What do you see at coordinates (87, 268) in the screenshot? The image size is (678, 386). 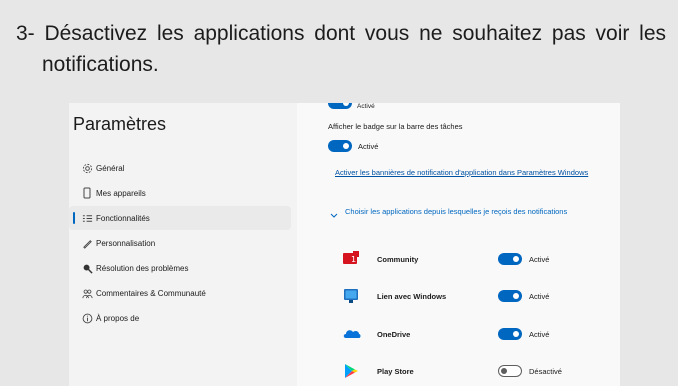 I see `wrench-icon` at bounding box center [87, 268].